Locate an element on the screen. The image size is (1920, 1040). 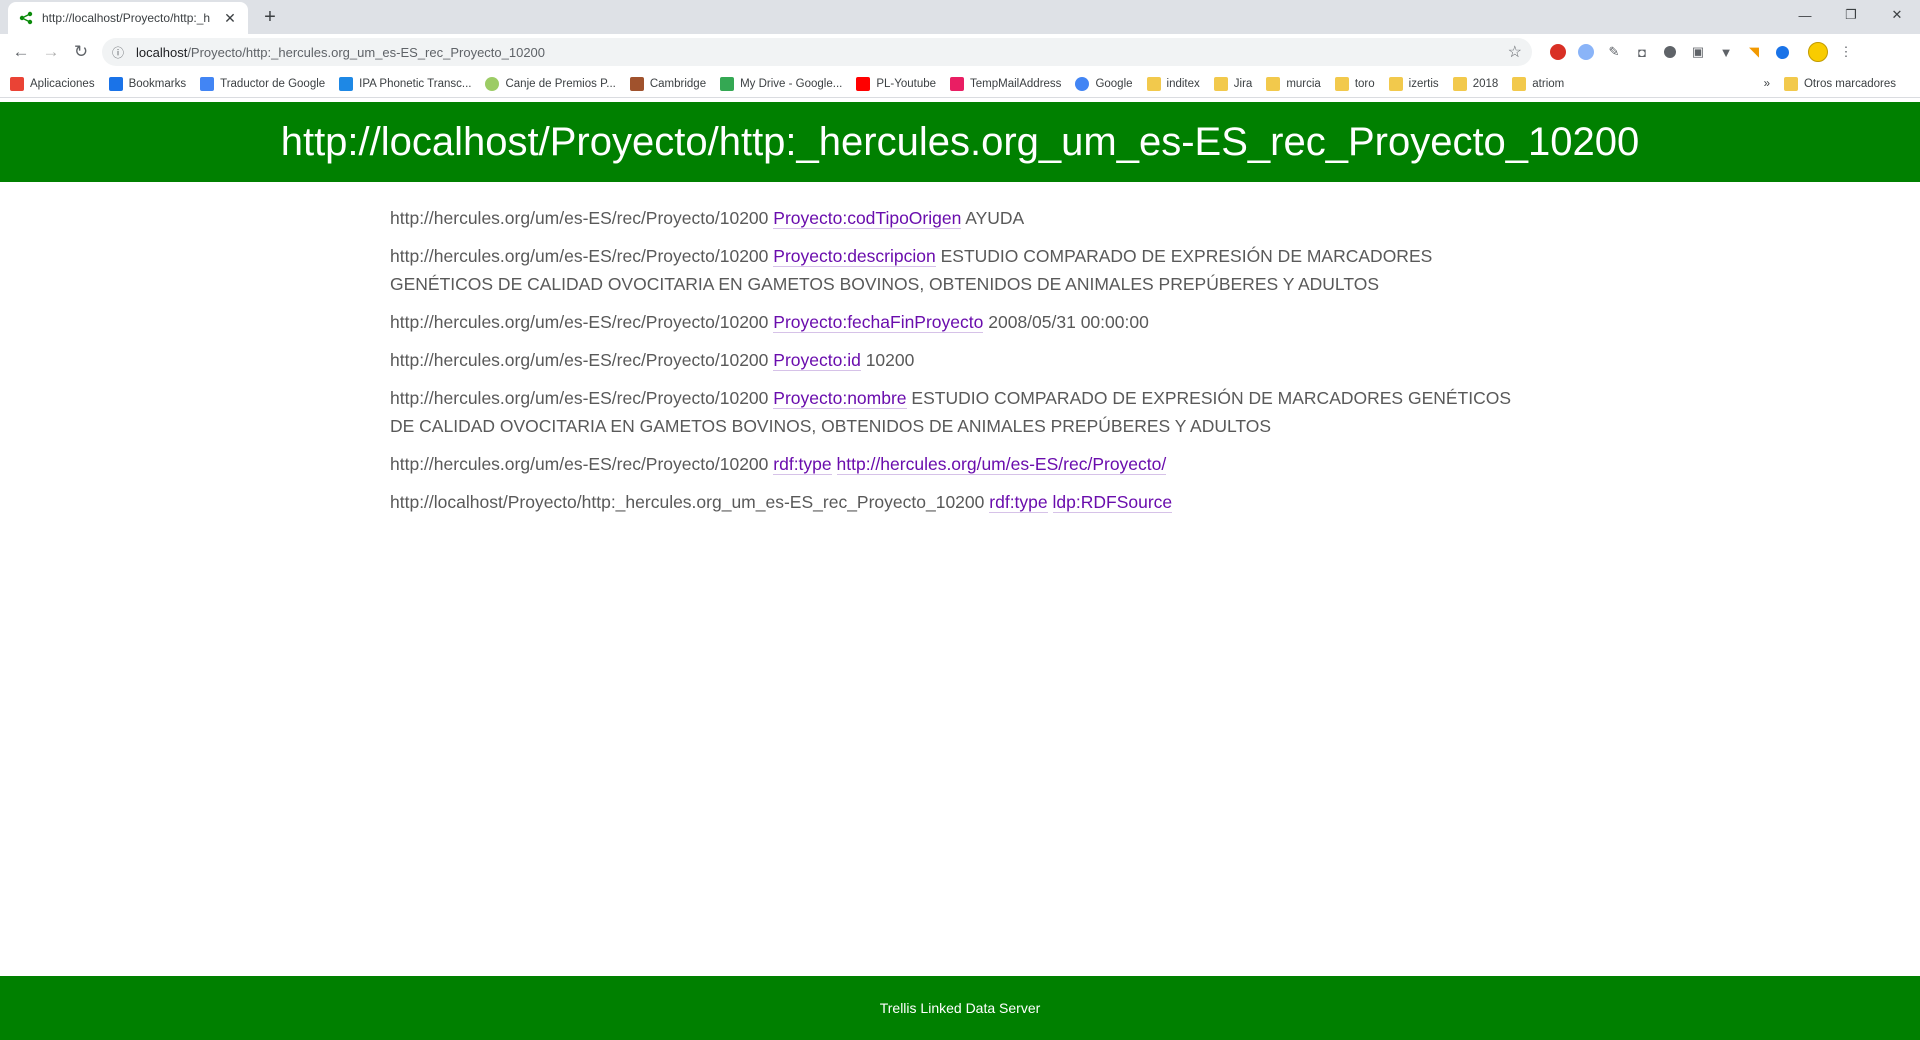
screenshot-icon: ▣ is located at coordinates (1698, 52).